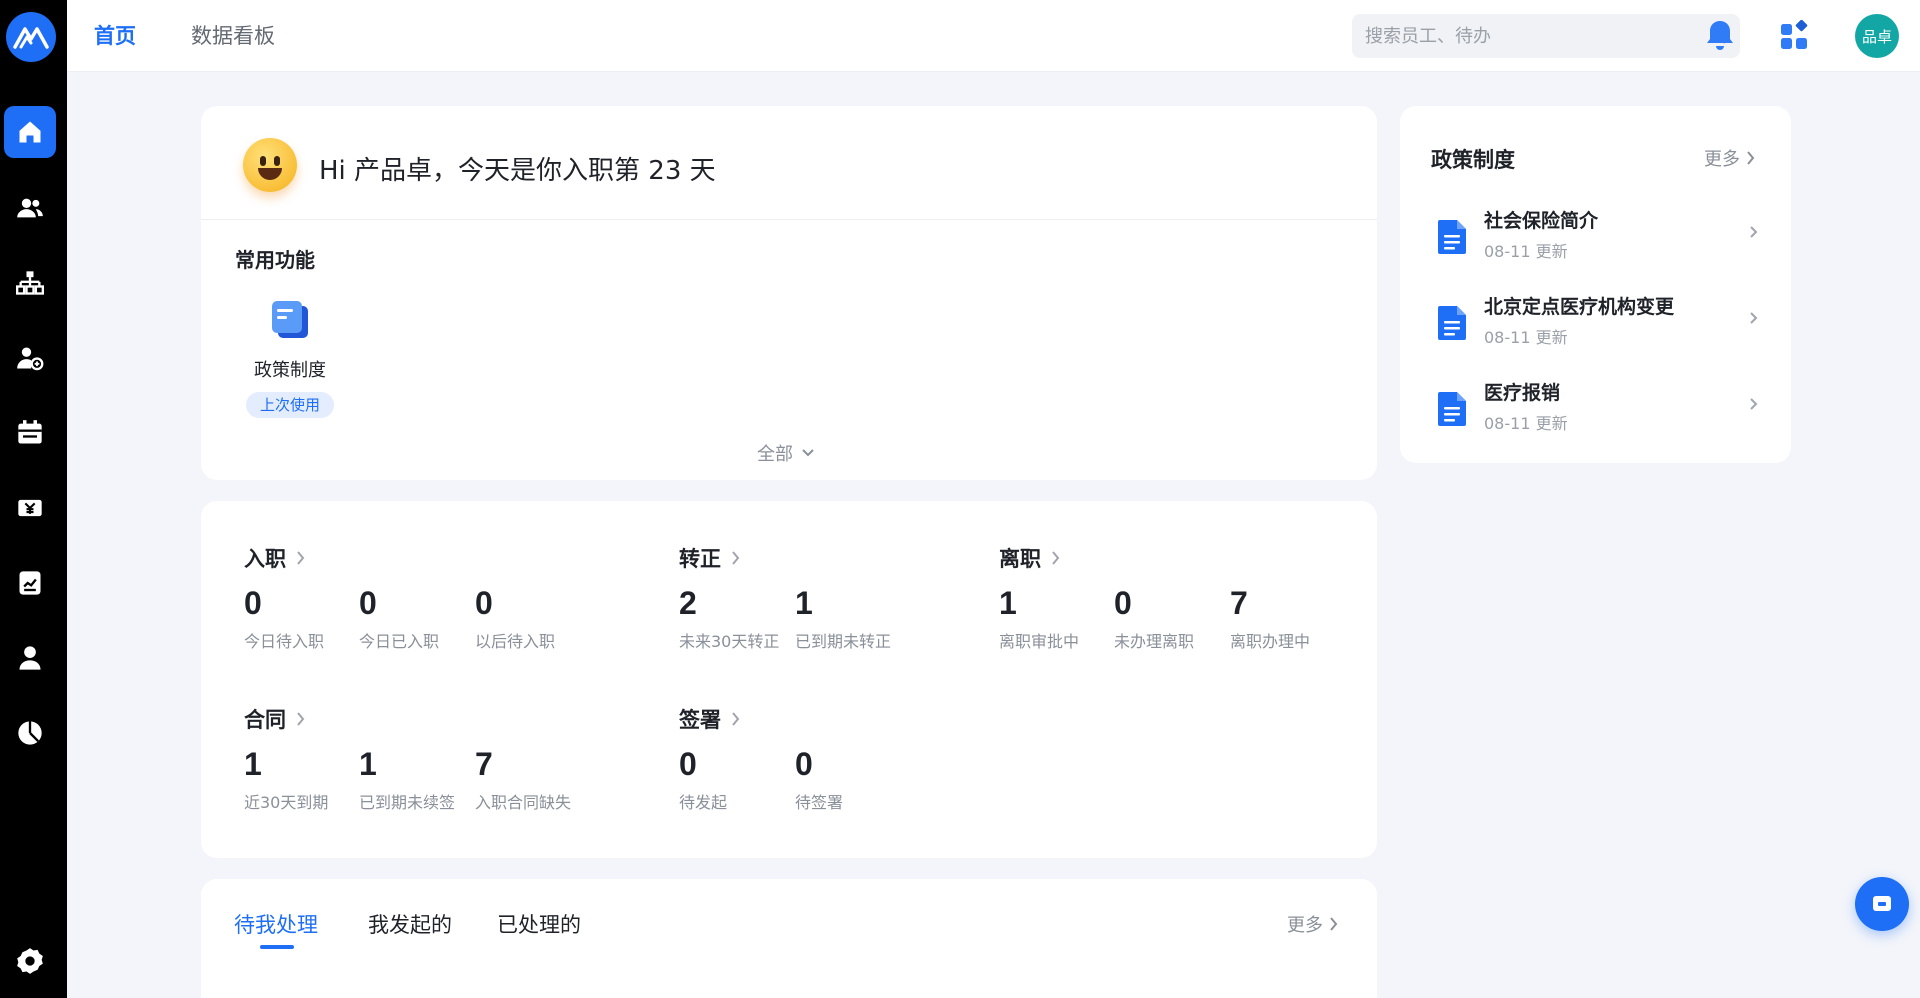 Image resolution: width=1920 pixels, height=998 pixels. Describe the element at coordinates (808, 453) in the screenshot. I see `chevron-down-icon` at that location.